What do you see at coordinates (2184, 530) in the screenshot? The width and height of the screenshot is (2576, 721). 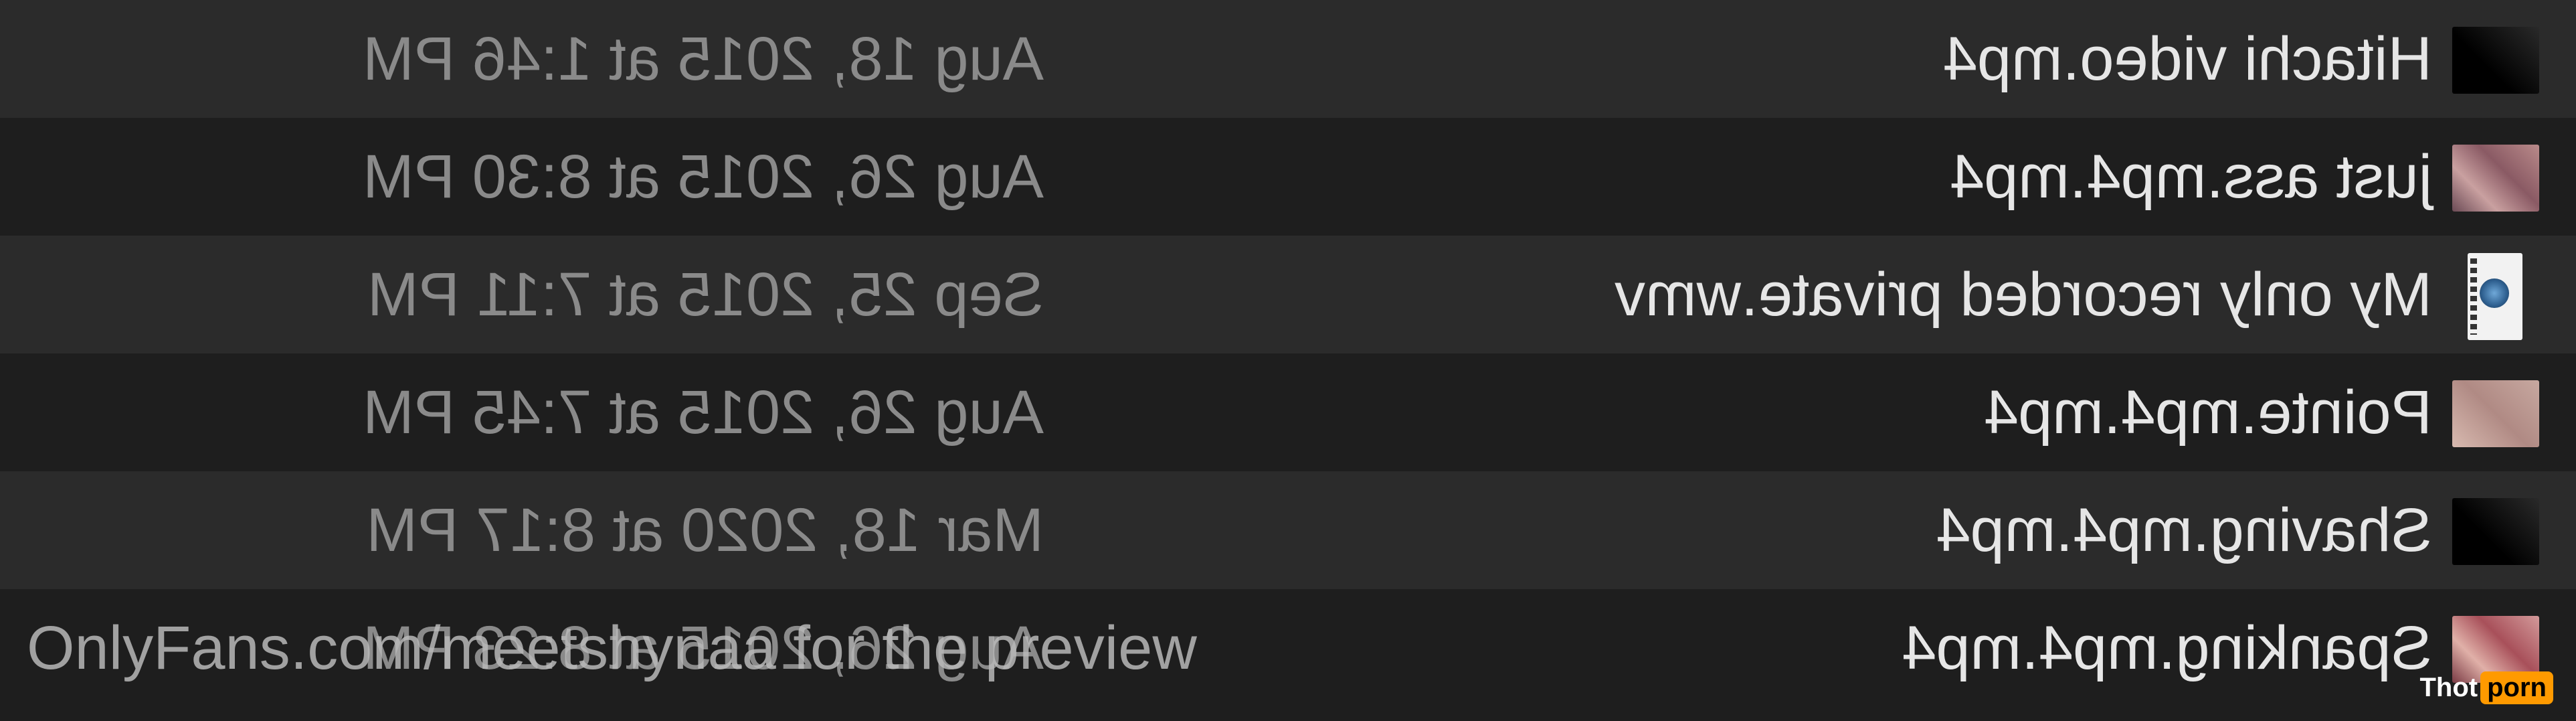 I see `file-name: Shaving.mp4.mp4` at bounding box center [2184, 530].